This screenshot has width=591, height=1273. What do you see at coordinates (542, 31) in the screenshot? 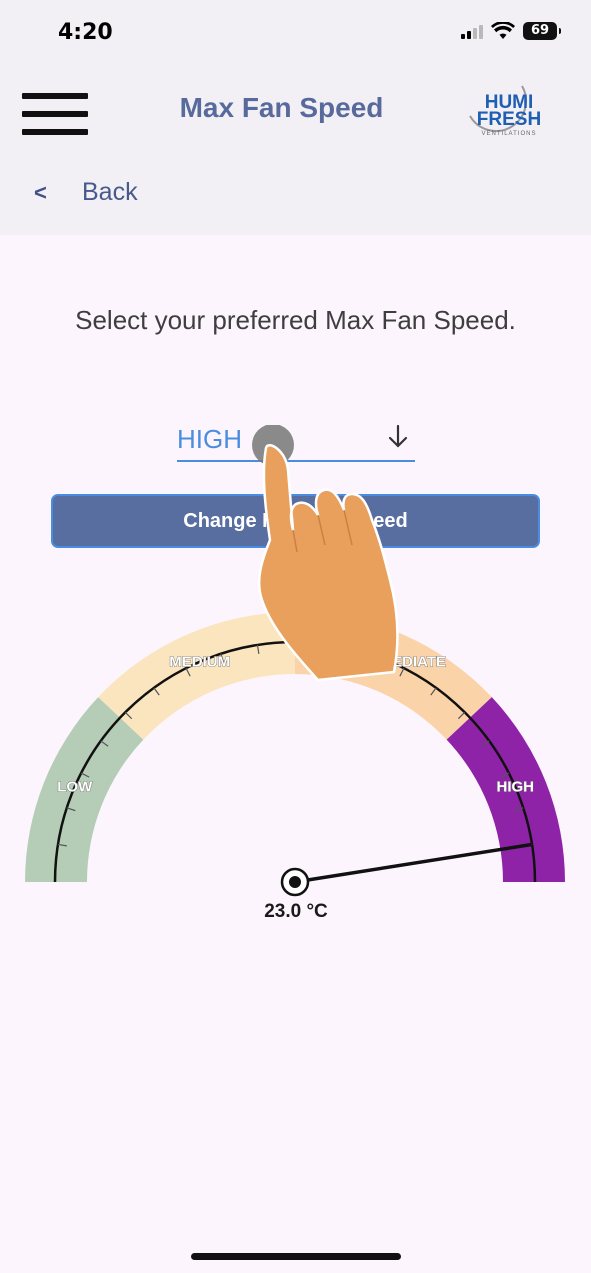
I see `battery-icon: 69` at bounding box center [542, 31].